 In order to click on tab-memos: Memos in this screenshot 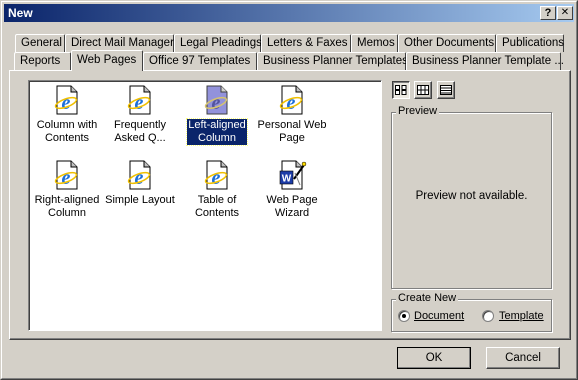, I will do `click(374, 43)`.